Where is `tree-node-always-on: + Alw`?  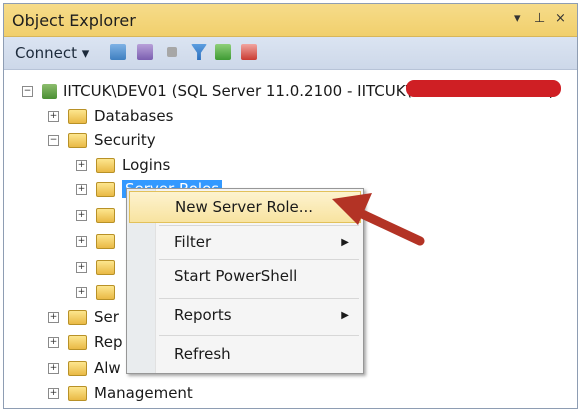
tree-node-always-on: + Alw is located at coordinates (84, 368).